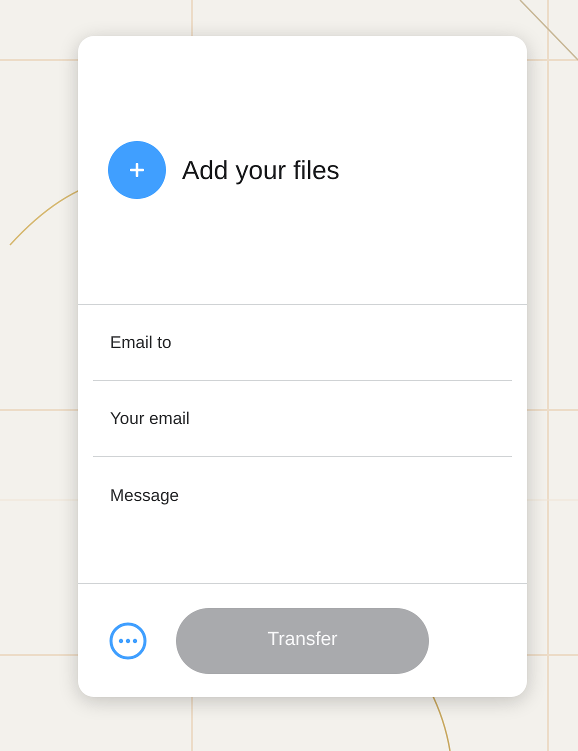  What do you see at coordinates (137, 170) in the screenshot?
I see `plus-icon` at bounding box center [137, 170].